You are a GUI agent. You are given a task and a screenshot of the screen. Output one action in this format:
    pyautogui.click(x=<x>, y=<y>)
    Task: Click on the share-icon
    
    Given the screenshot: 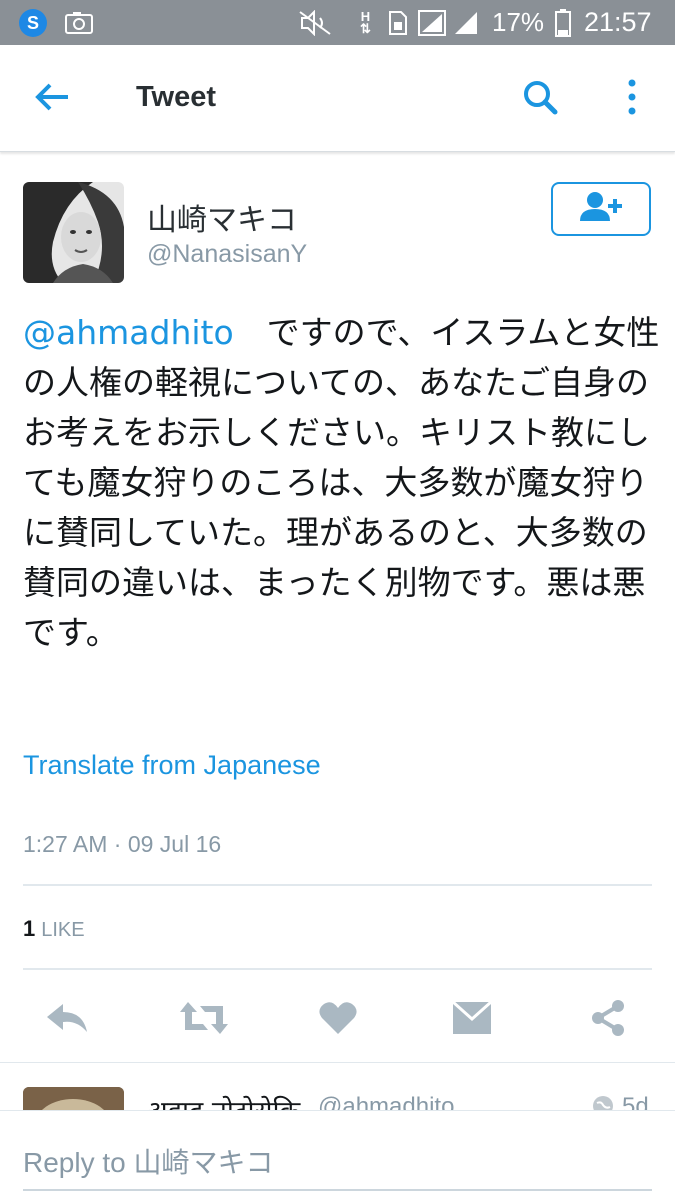 What is the action you would take?
    pyautogui.click(x=608, y=1018)
    